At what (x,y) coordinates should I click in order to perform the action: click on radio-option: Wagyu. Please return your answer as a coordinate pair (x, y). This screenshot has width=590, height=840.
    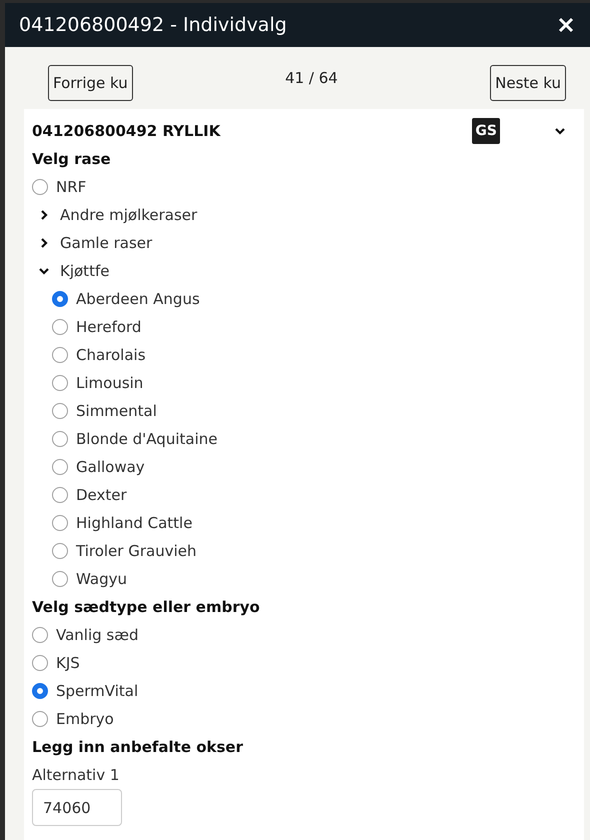
    Looking at the image, I should click on (304, 579).